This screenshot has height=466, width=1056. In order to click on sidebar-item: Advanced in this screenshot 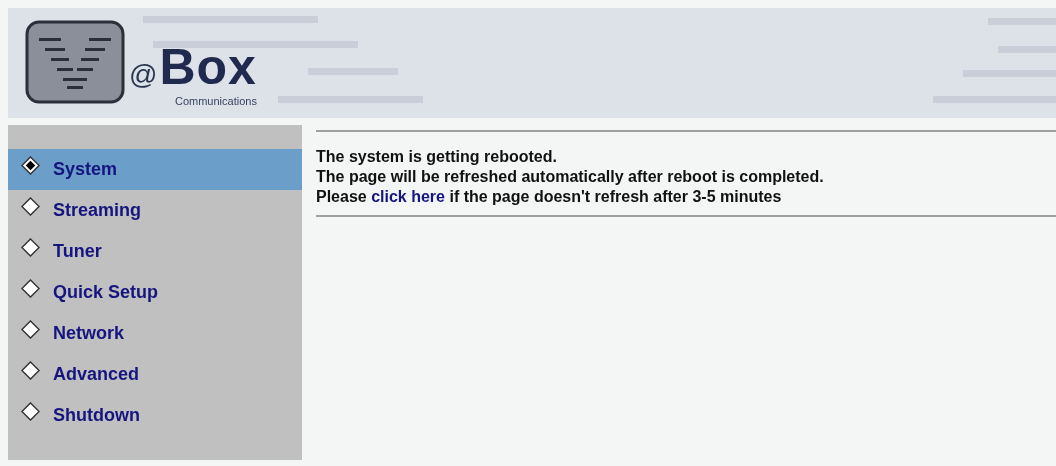, I will do `click(155, 374)`.